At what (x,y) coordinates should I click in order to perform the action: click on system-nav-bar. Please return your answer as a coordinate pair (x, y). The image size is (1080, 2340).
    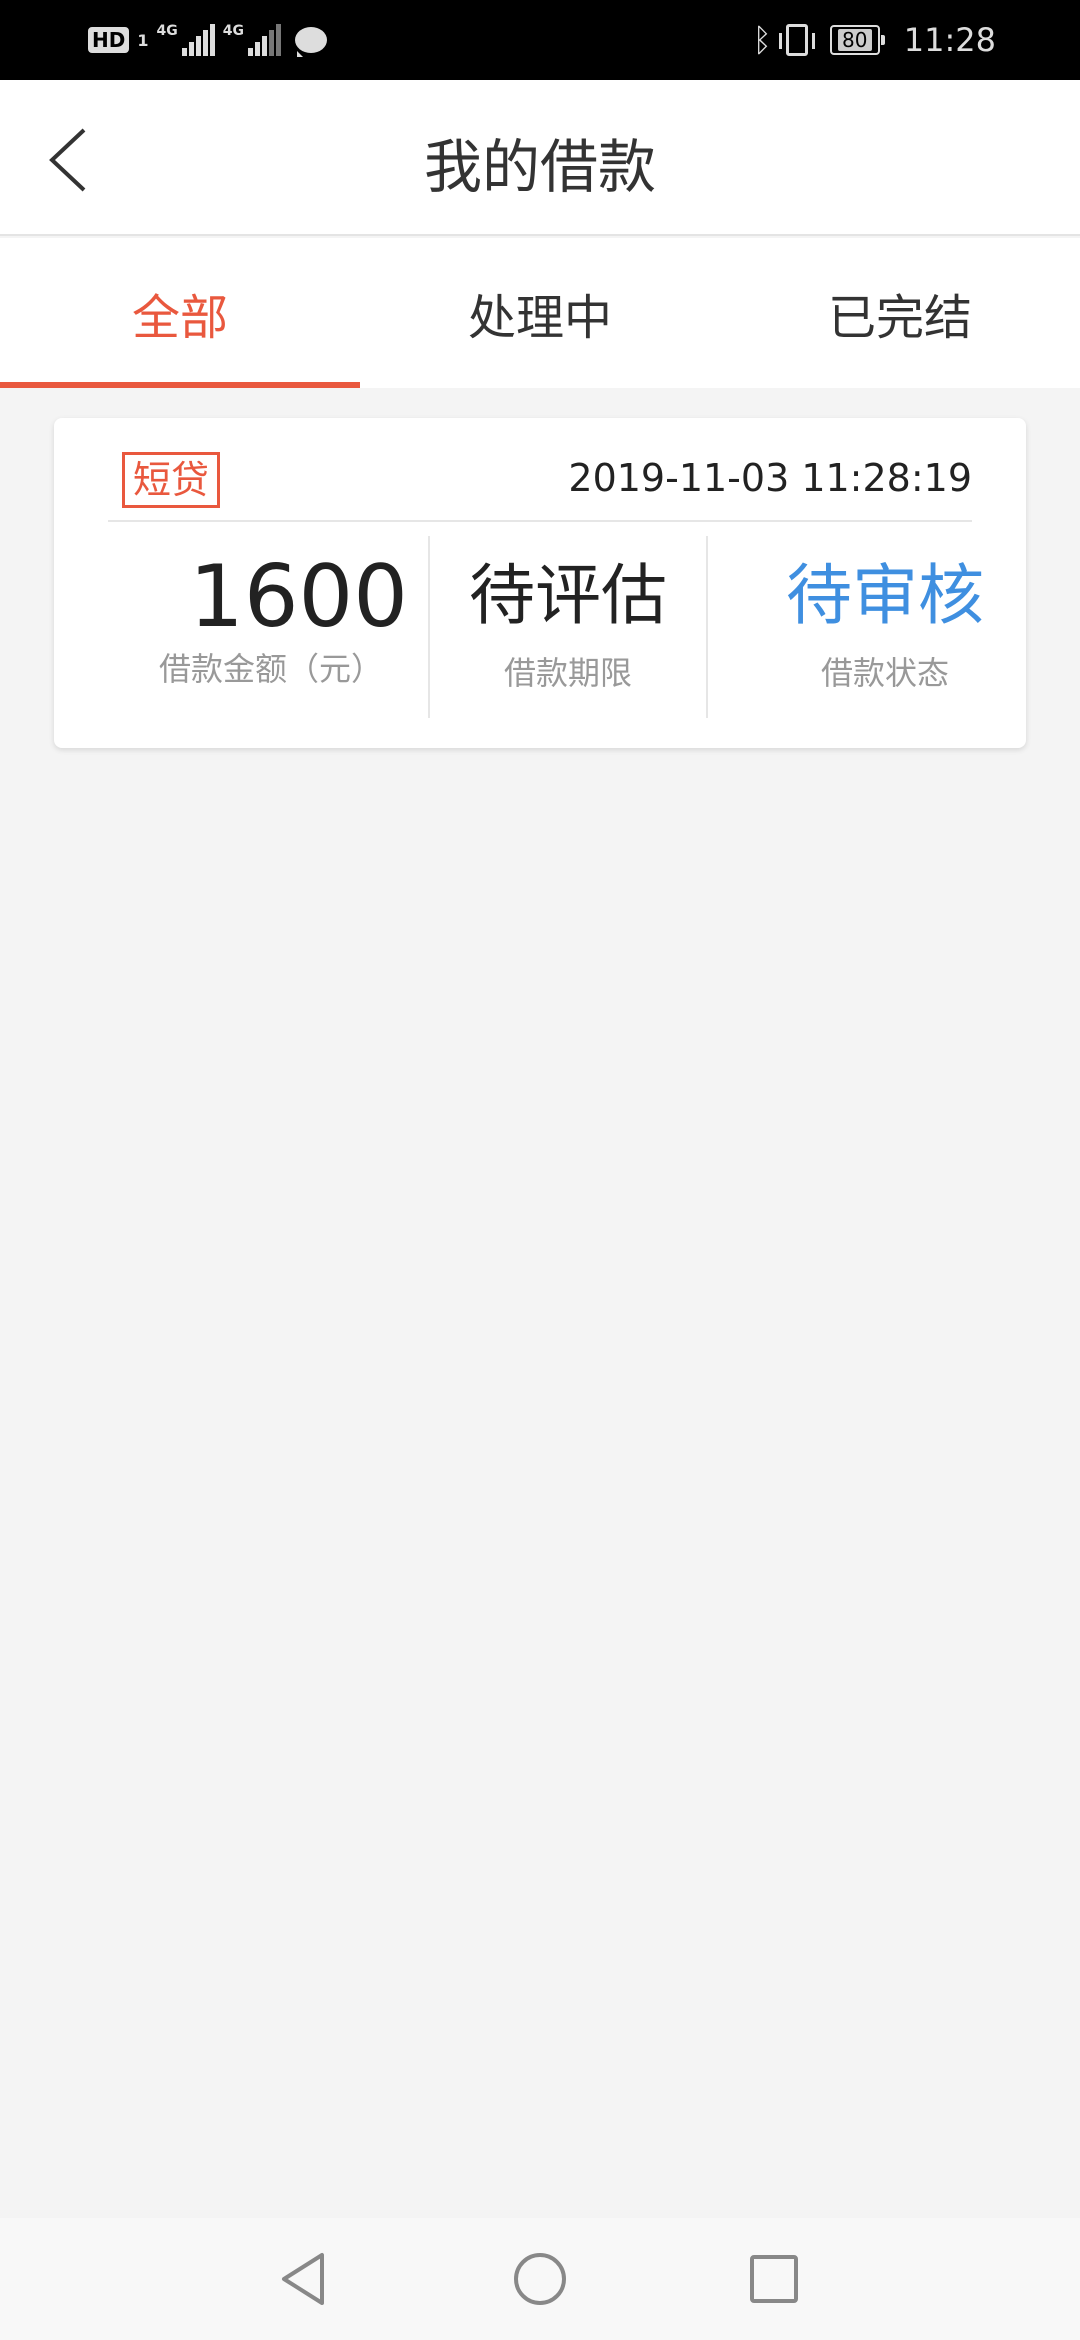
    Looking at the image, I should click on (540, 2279).